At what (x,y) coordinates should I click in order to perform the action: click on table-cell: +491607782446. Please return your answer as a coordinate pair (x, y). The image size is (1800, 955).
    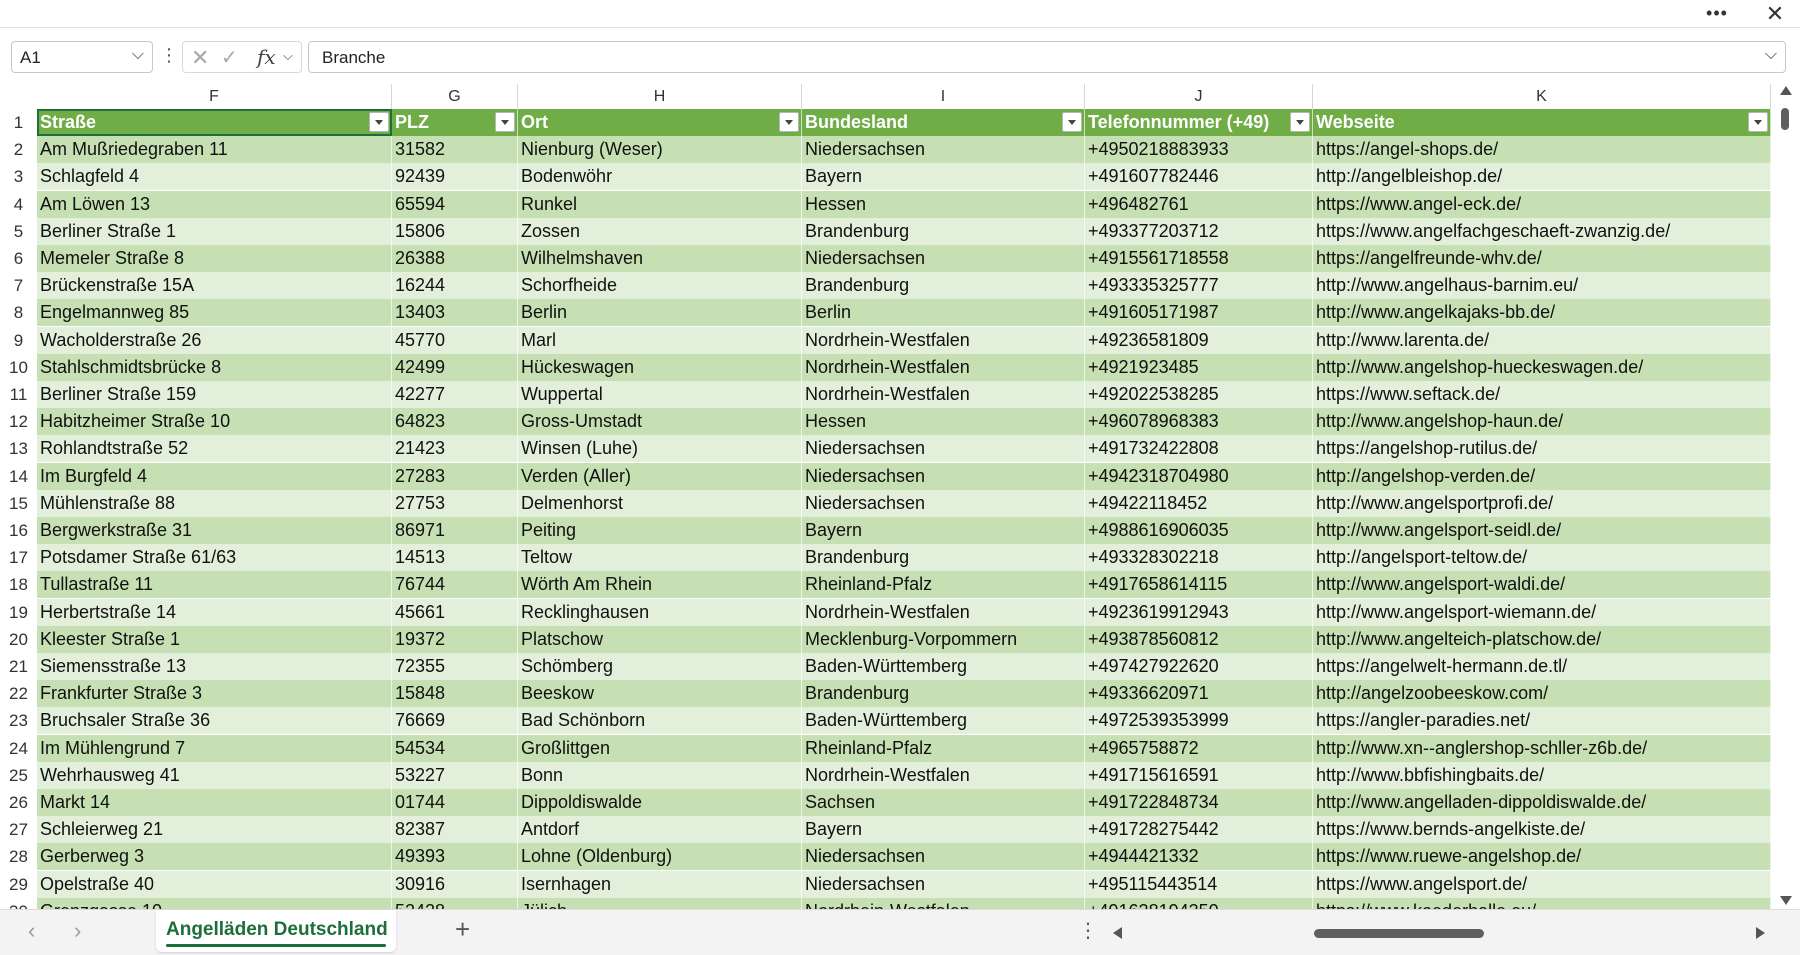
    Looking at the image, I should click on (1199, 177).